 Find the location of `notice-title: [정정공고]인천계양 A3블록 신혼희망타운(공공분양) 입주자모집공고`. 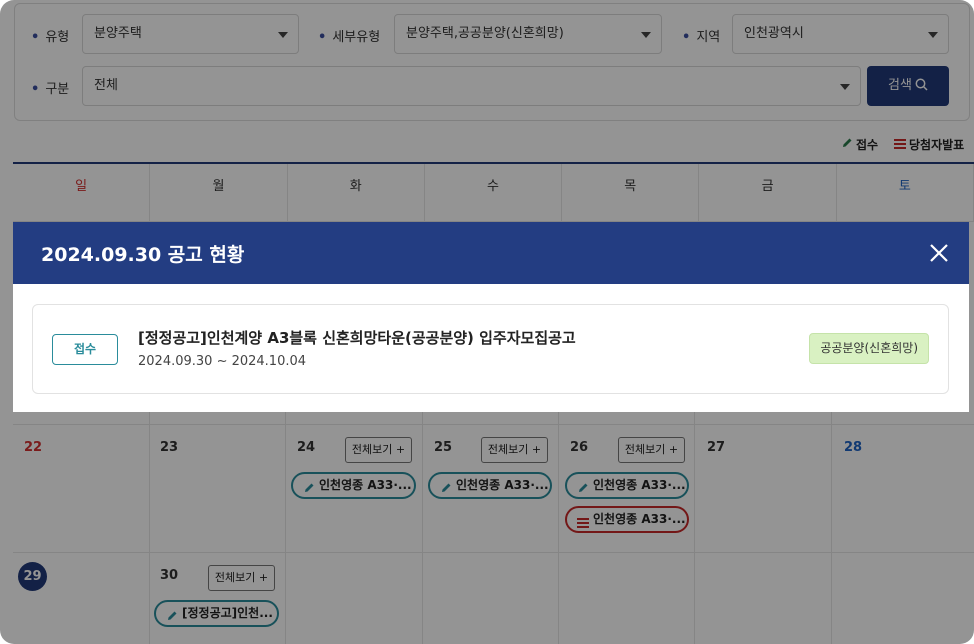

notice-title: [정정공고]인천계양 A3블록 신혼희망타운(공공분양) 입주자모집공고 is located at coordinates (357, 337).